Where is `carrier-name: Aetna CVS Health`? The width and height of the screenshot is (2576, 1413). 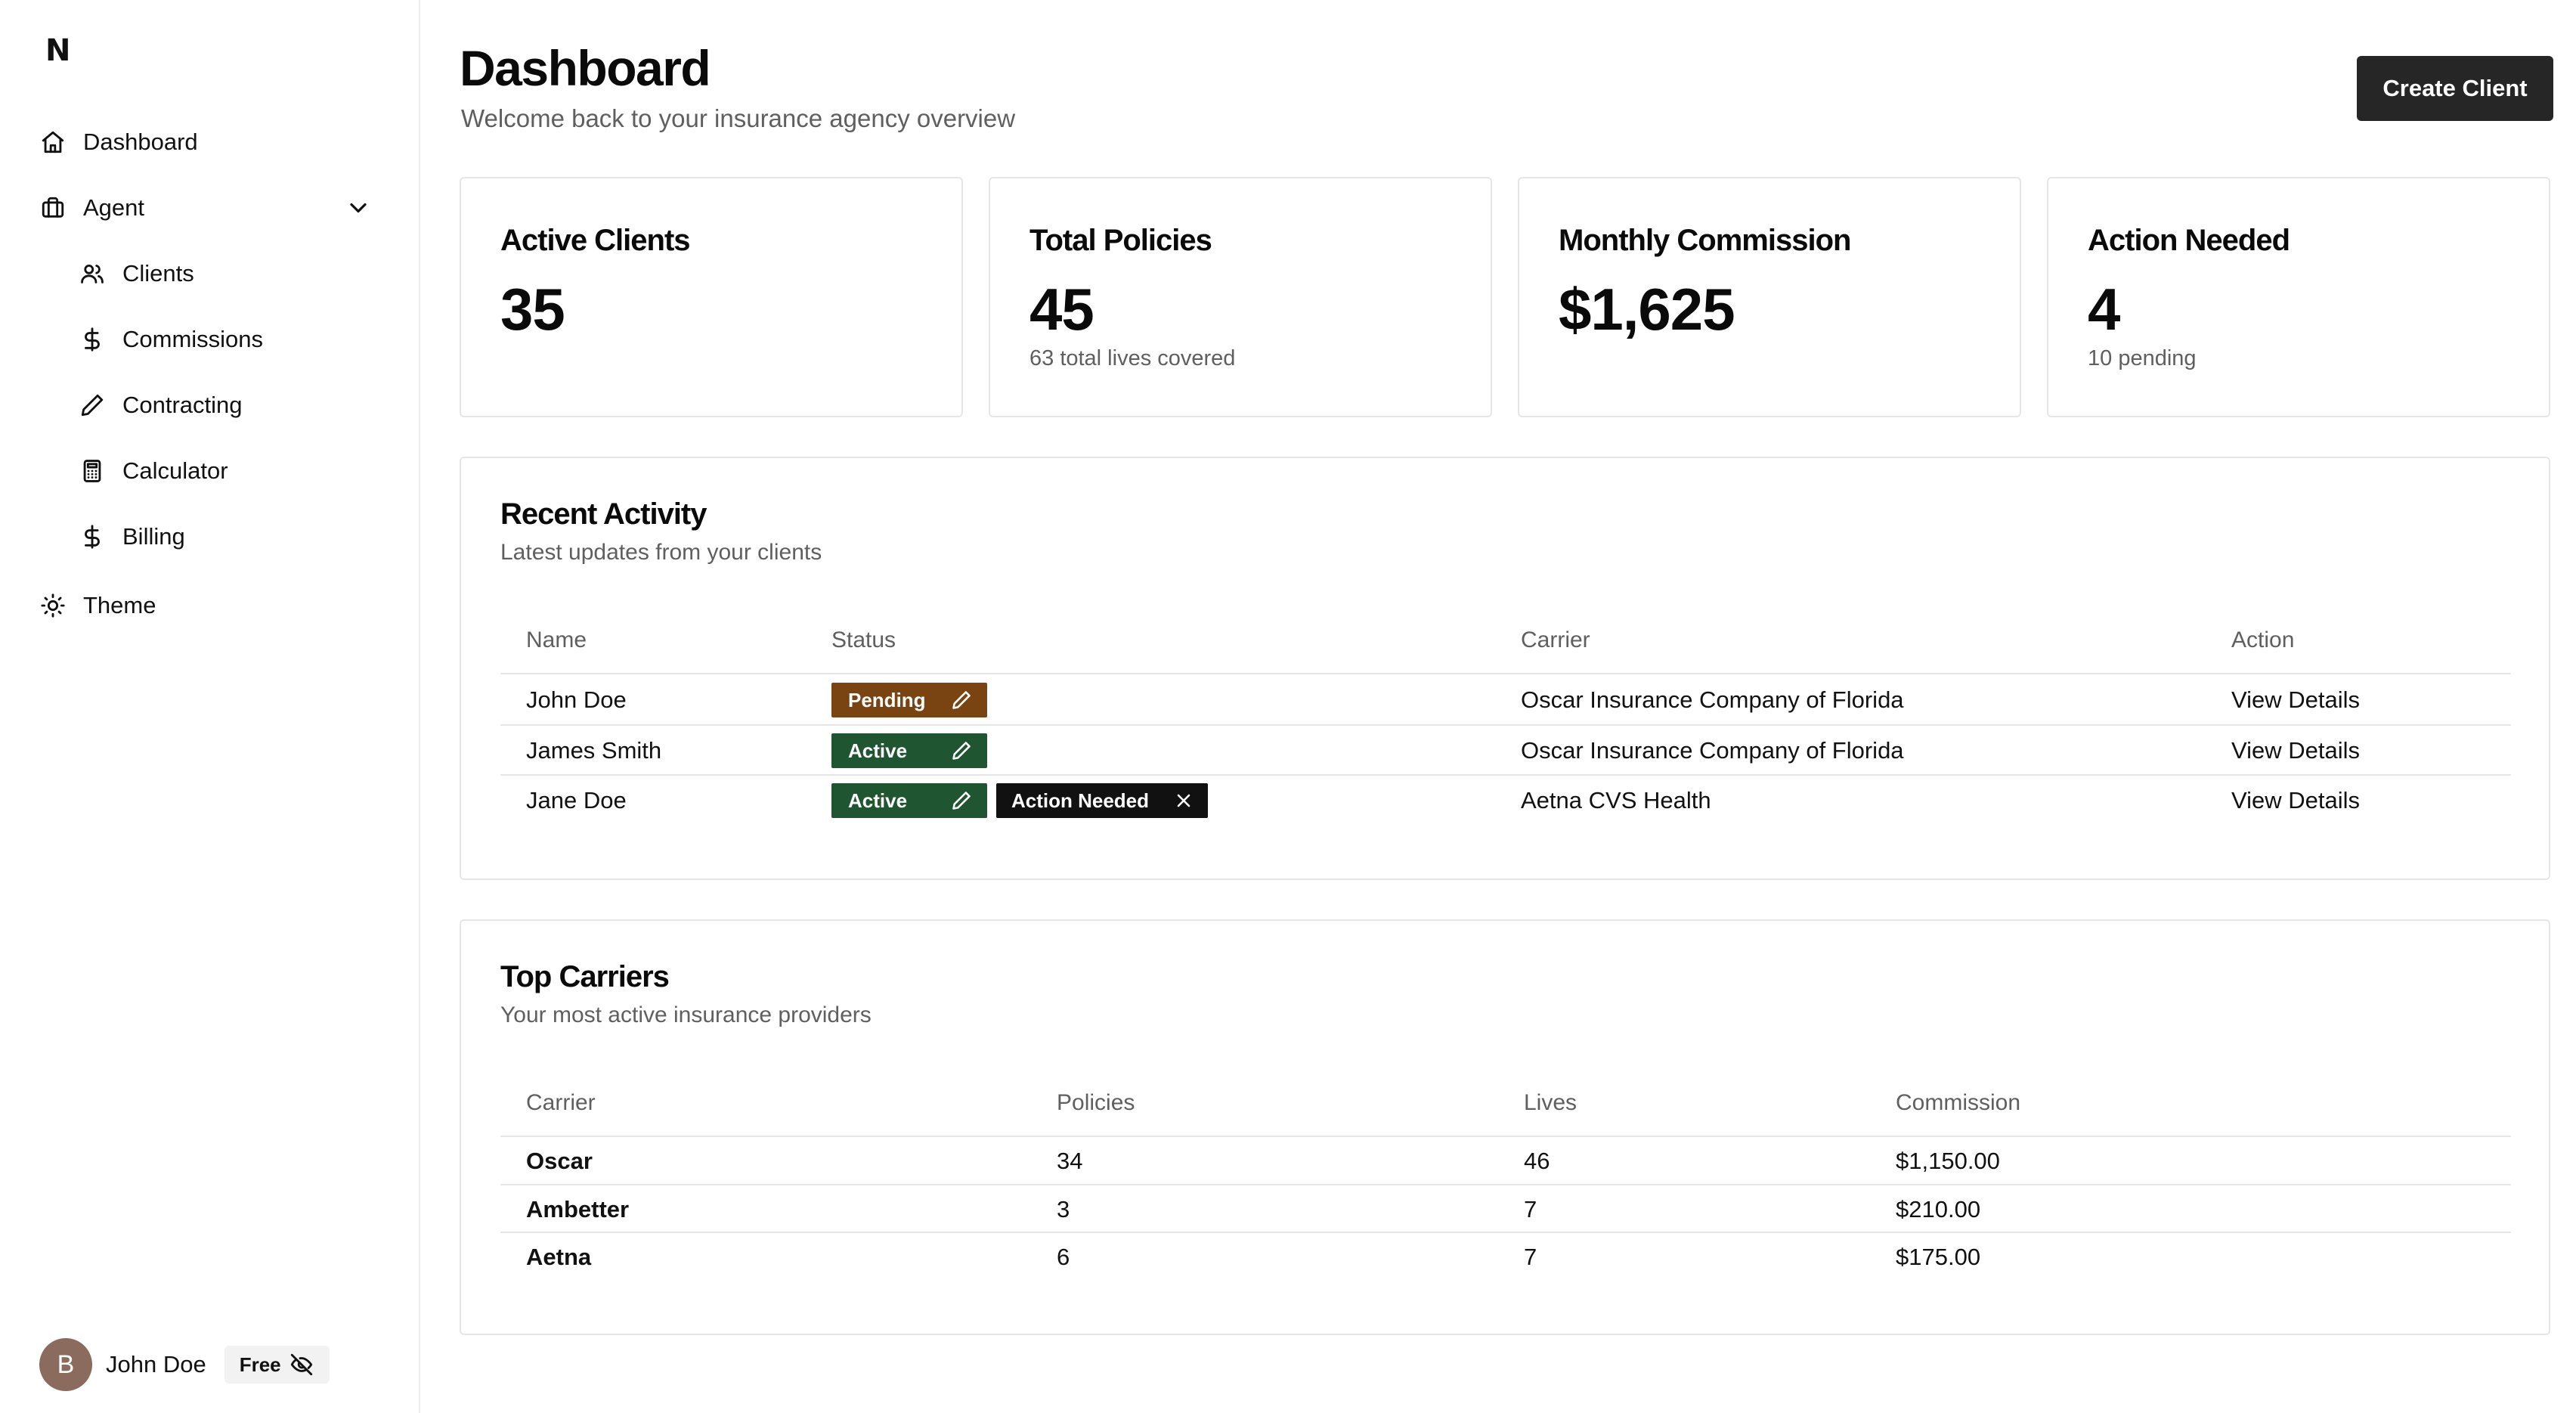
carrier-name: Aetna CVS Health is located at coordinates (1616, 800).